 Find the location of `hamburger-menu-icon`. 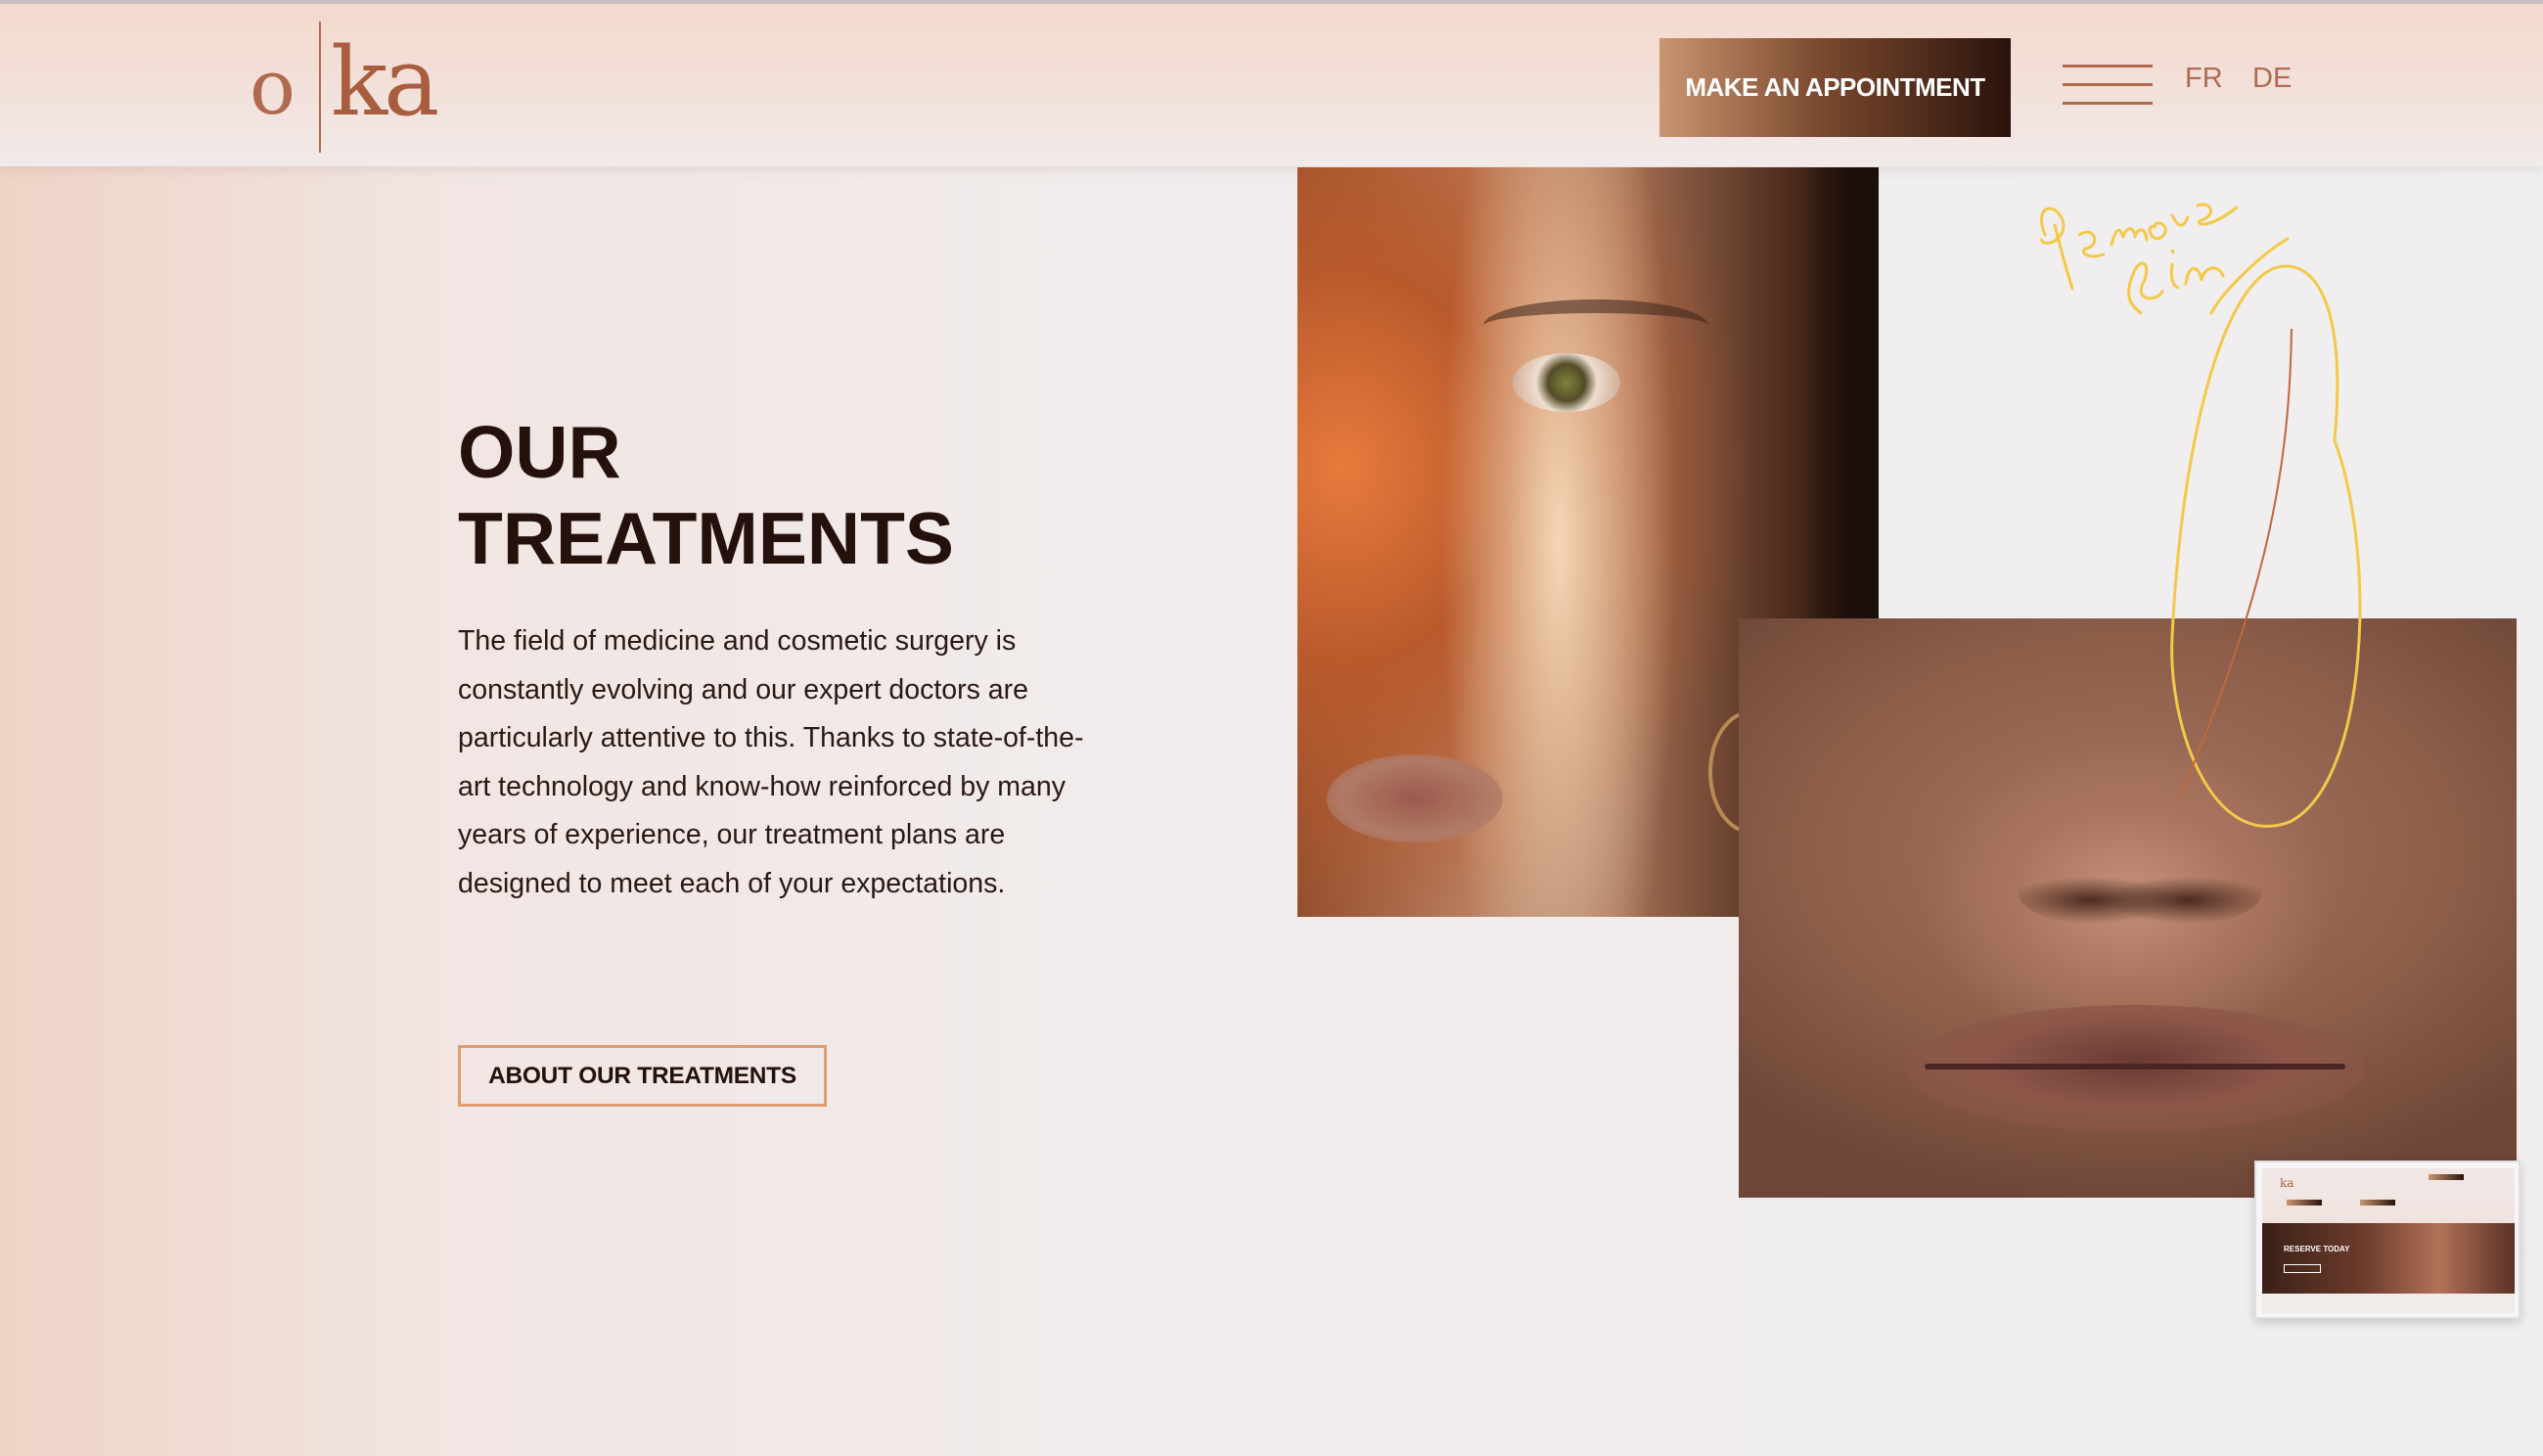

hamburger-menu-icon is located at coordinates (2108, 86).